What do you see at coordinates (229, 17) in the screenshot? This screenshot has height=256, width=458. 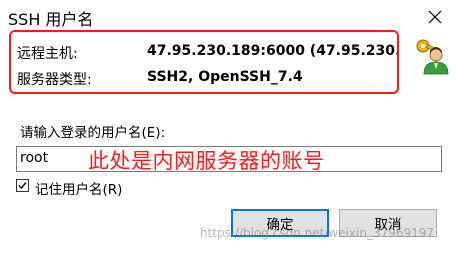 I see `title-bar: SSH 用户名` at bounding box center [229, 17].